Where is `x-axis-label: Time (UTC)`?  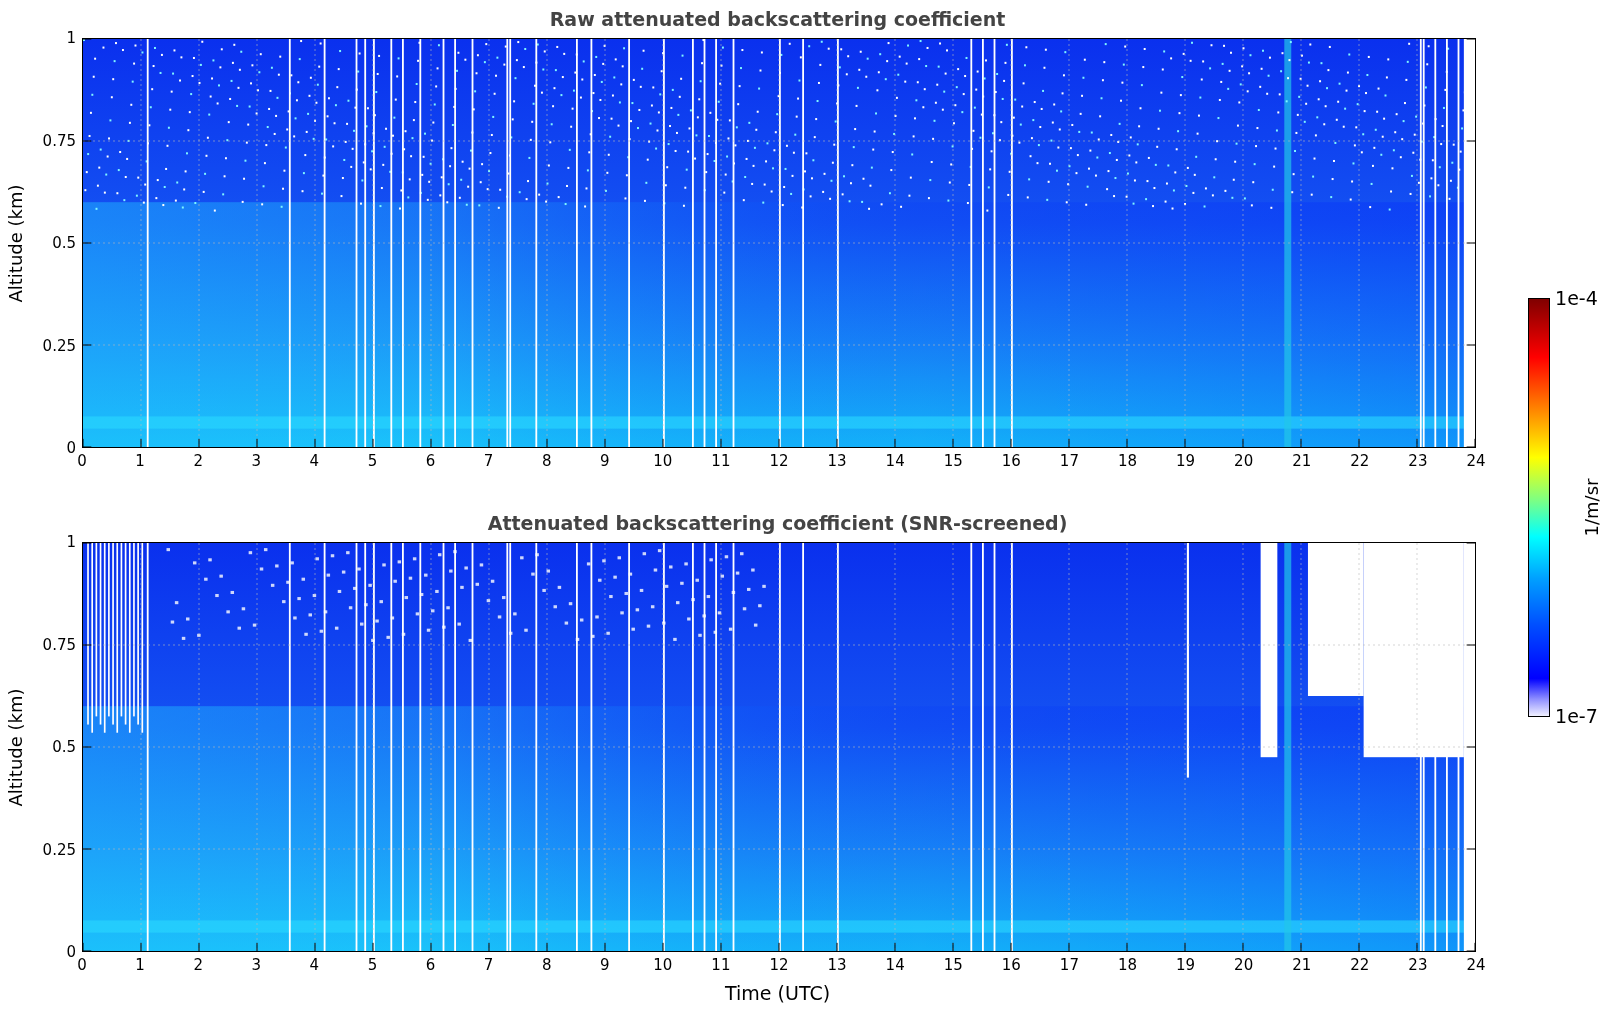 x-axis-label: Time (UTC) is located at coordinates (778, 993).